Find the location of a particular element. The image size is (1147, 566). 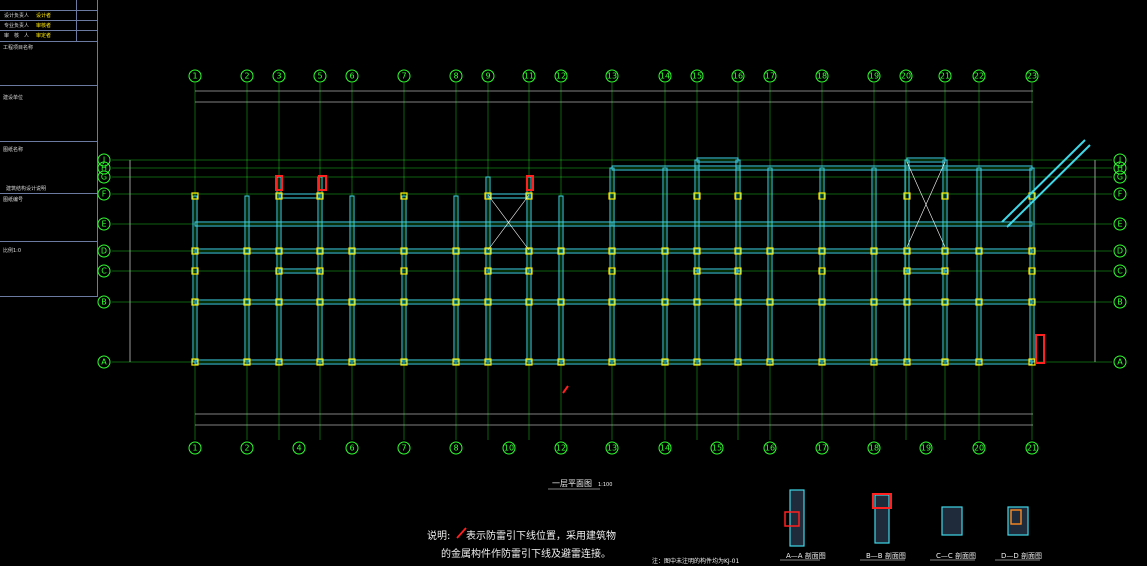

axis-bubble: 9 is located at coordinates (488, 76).